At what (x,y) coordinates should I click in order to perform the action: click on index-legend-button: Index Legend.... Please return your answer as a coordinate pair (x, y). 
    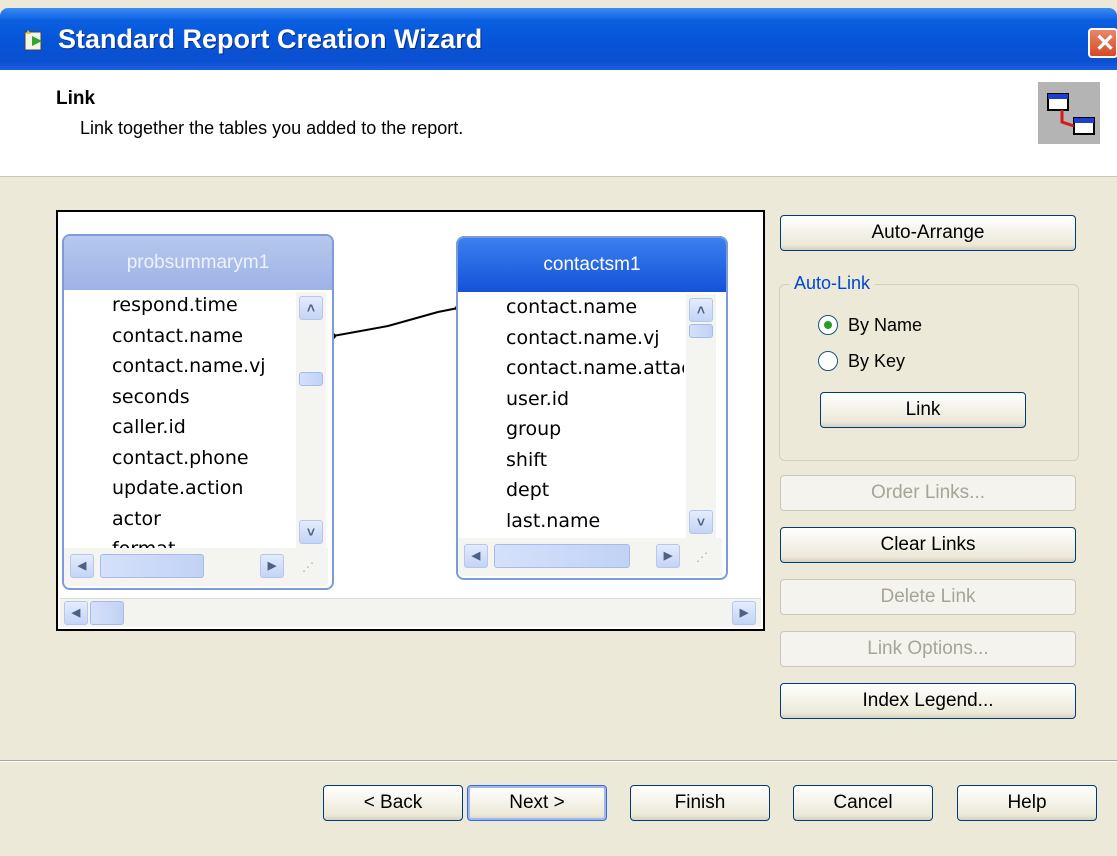
    Looking at the image, I should click on (928, 701).